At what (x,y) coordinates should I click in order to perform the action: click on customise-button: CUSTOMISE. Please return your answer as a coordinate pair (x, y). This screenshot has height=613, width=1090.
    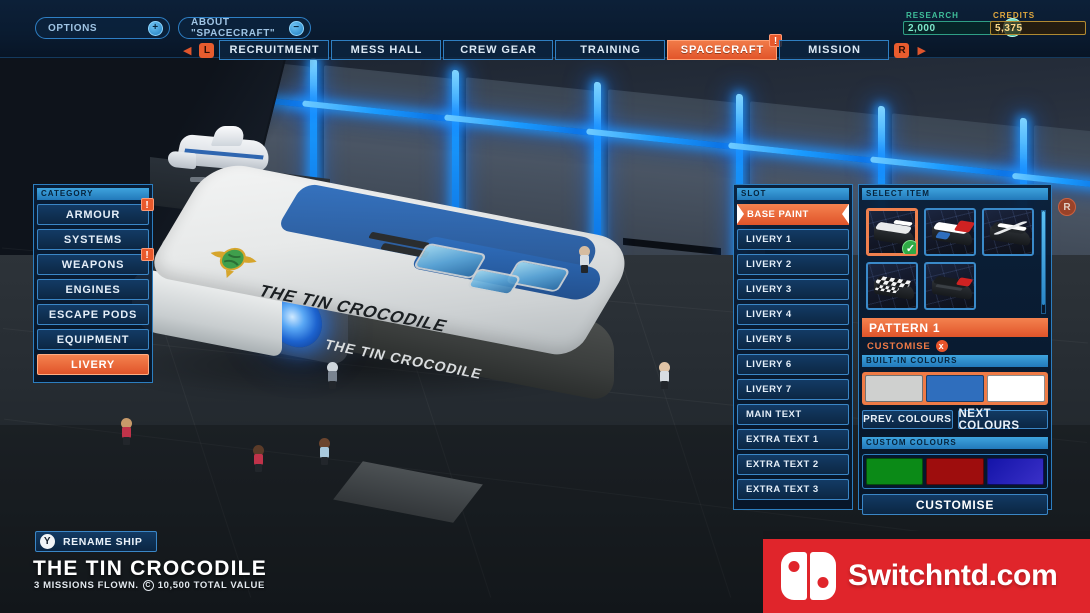
    Looking at the image, I should click on (955, 504).